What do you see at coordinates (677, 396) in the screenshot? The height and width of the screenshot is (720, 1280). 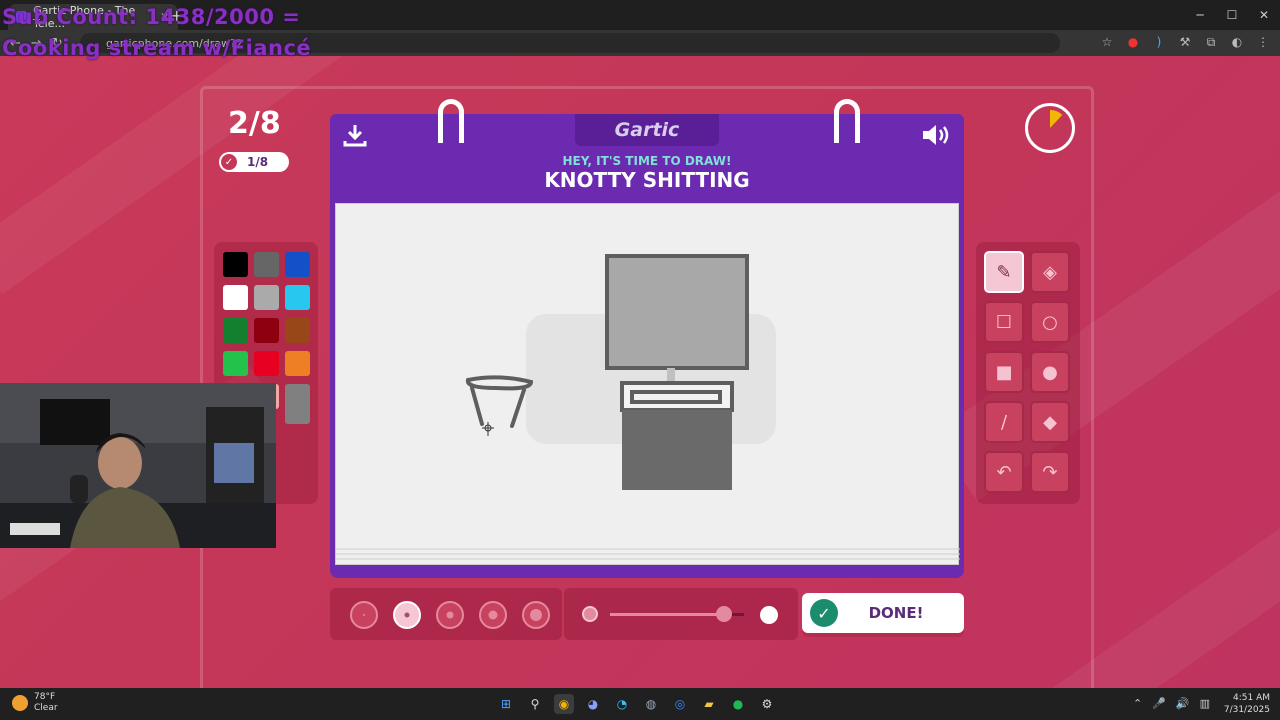 I see `drawn-desk-top` at bounding box center [677, 396].